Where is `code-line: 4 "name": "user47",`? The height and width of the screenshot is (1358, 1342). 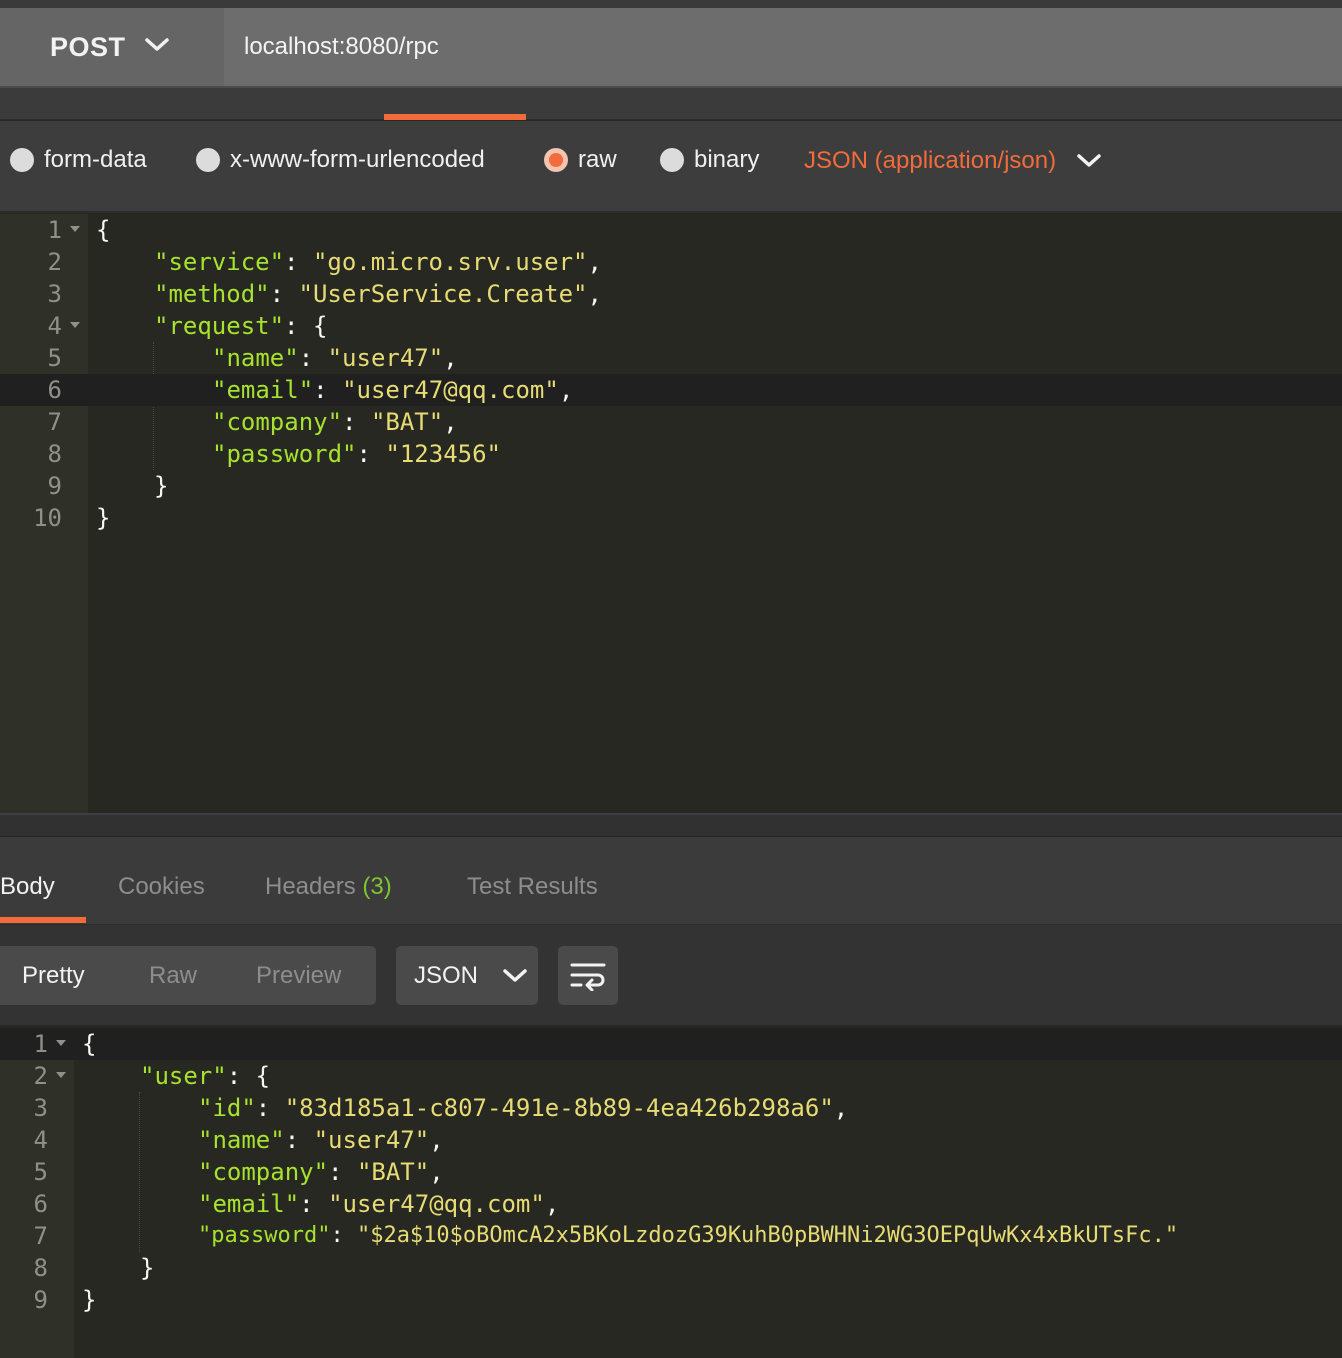 code-line: 4 "name": "user47", is located at coordinates (671, 1140).